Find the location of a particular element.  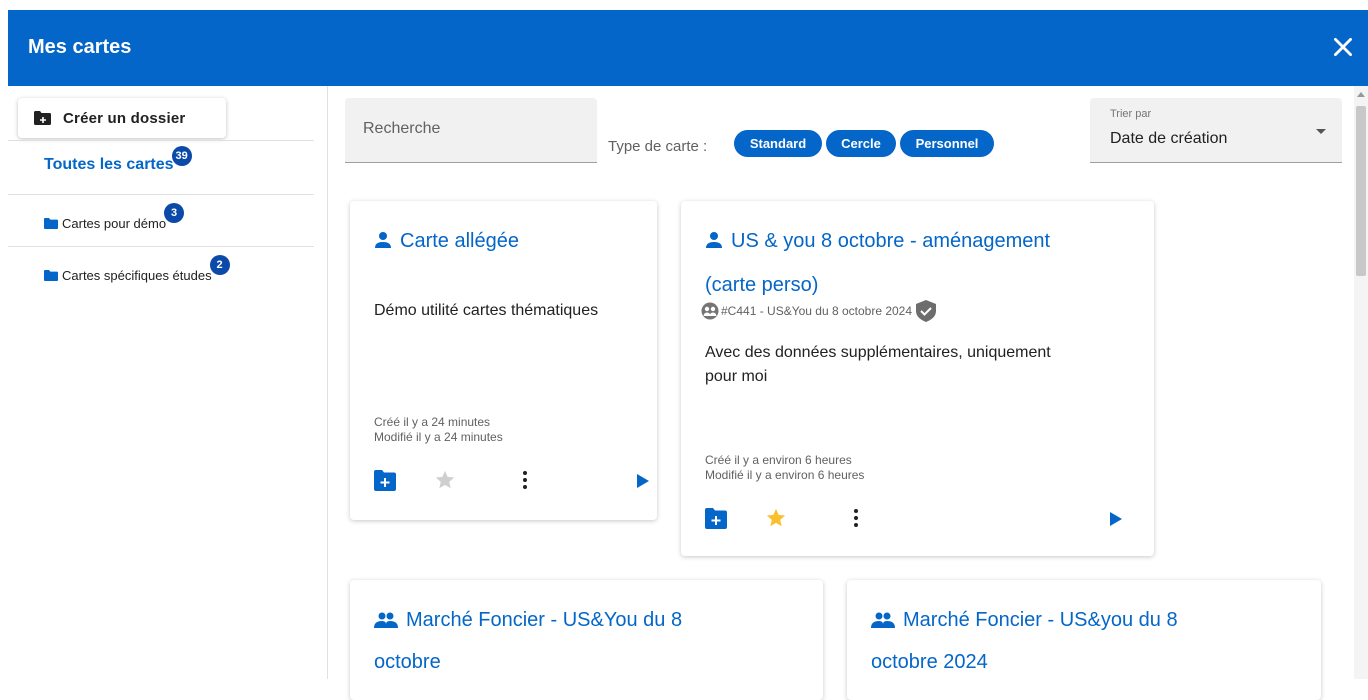

page-title: Mes cartes is located at coordinates (80, 47).